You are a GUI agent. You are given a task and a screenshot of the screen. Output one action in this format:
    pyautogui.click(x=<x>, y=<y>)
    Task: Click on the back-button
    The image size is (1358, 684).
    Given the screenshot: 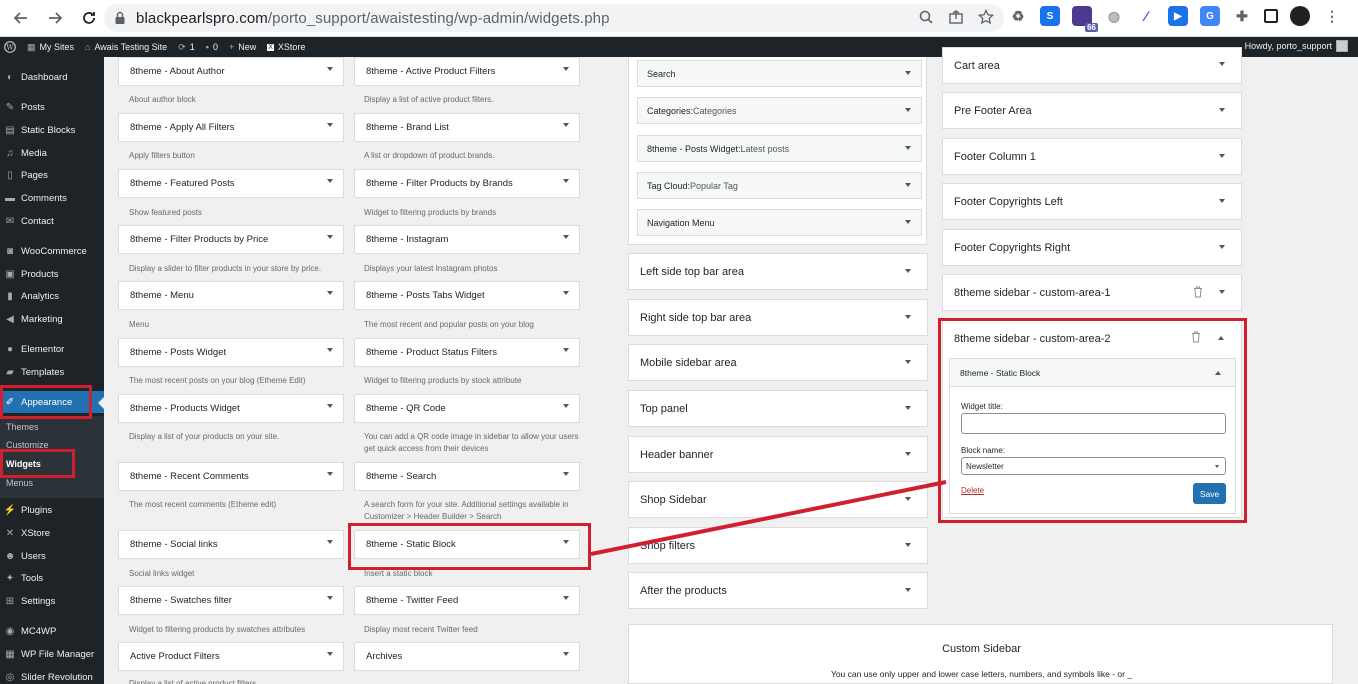 What is the action you would take?
    pyautogui.click(x=21, y=18)
    